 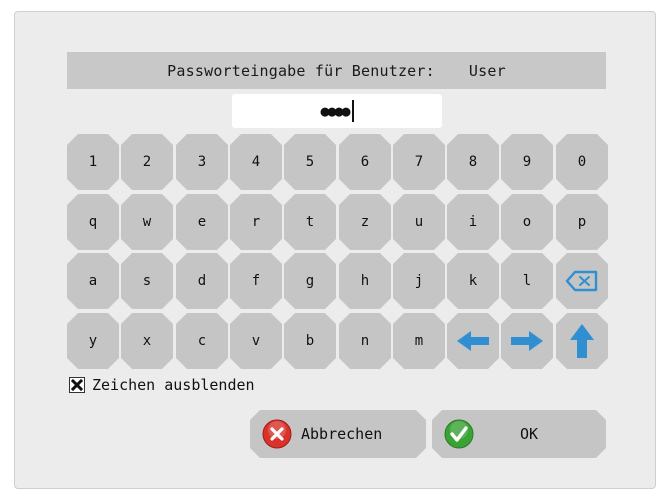 I want to click on ok-label: OK, so click(x=529, y=434).